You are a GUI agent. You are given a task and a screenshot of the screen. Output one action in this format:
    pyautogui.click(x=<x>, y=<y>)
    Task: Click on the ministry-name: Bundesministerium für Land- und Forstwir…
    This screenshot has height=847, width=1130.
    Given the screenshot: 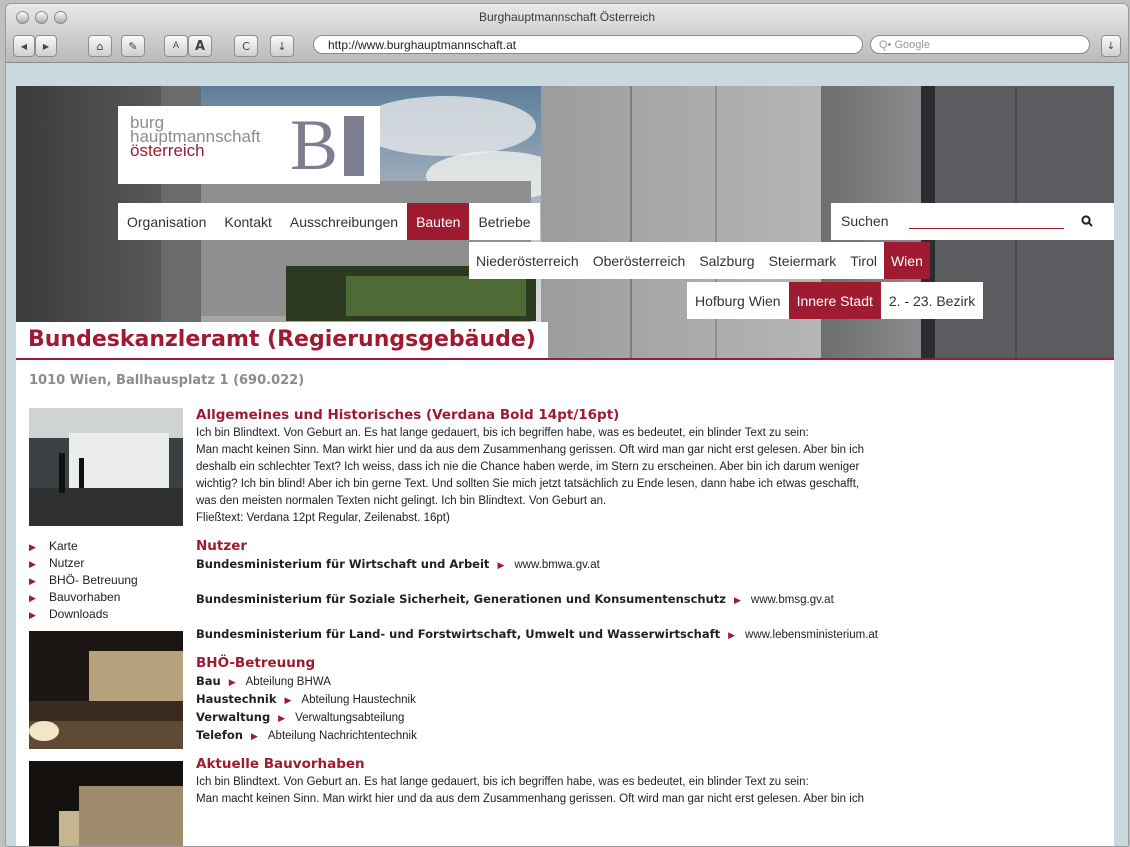 What is the action you would take?
    pyautogui.click(x=458, y=634)
    